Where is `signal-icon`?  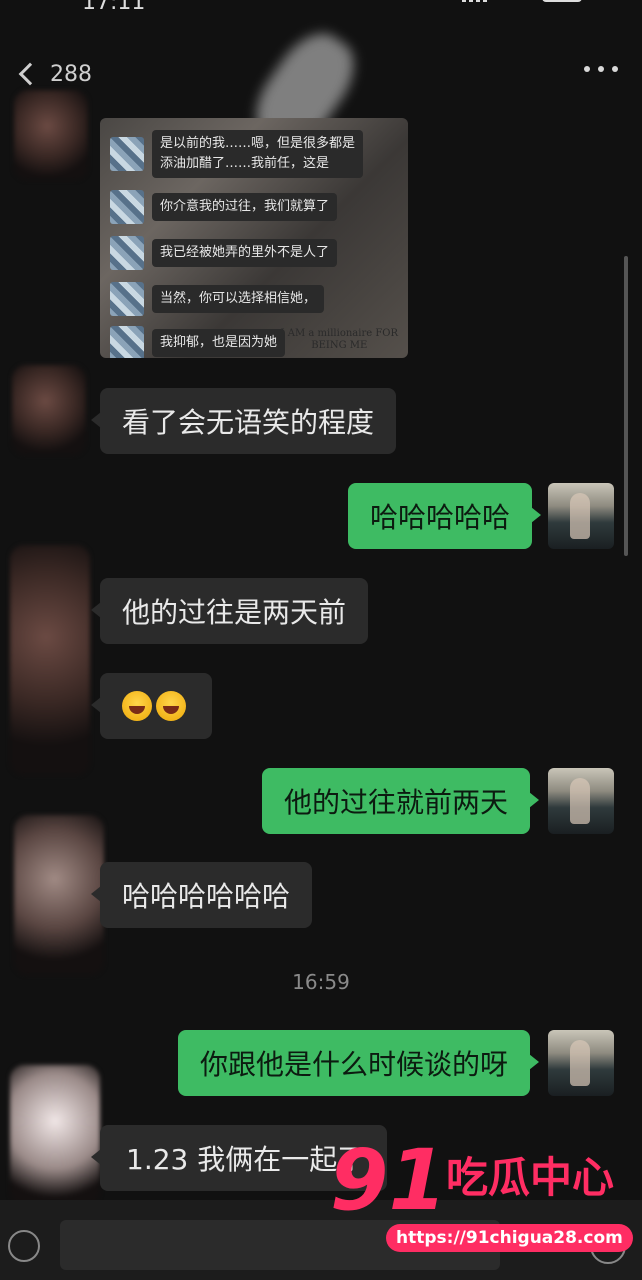
signal-icon is located at coordinates (475, 1).